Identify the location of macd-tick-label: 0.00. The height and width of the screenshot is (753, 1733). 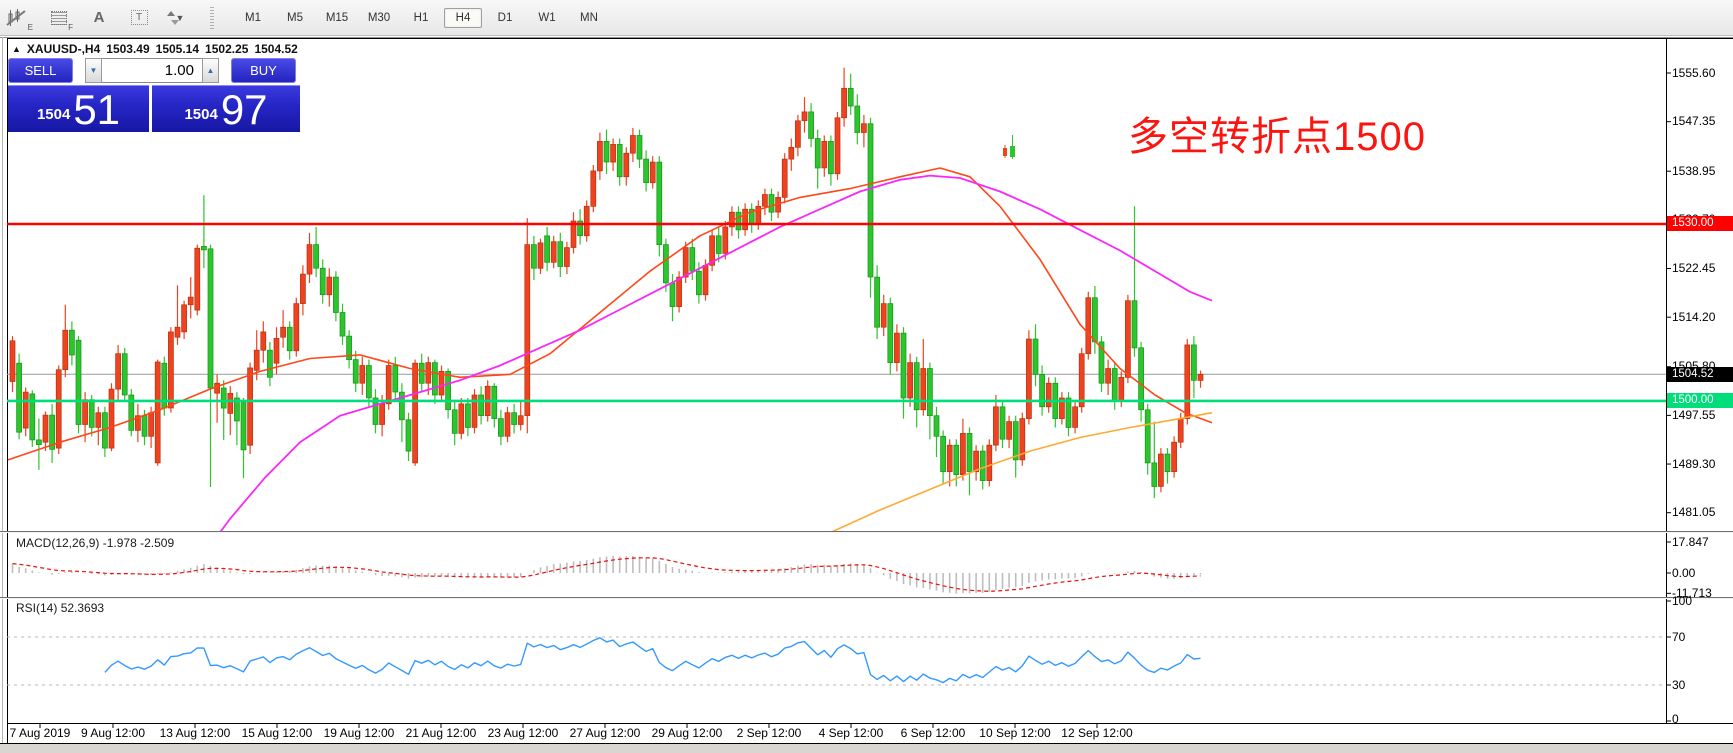
(1684, 572).